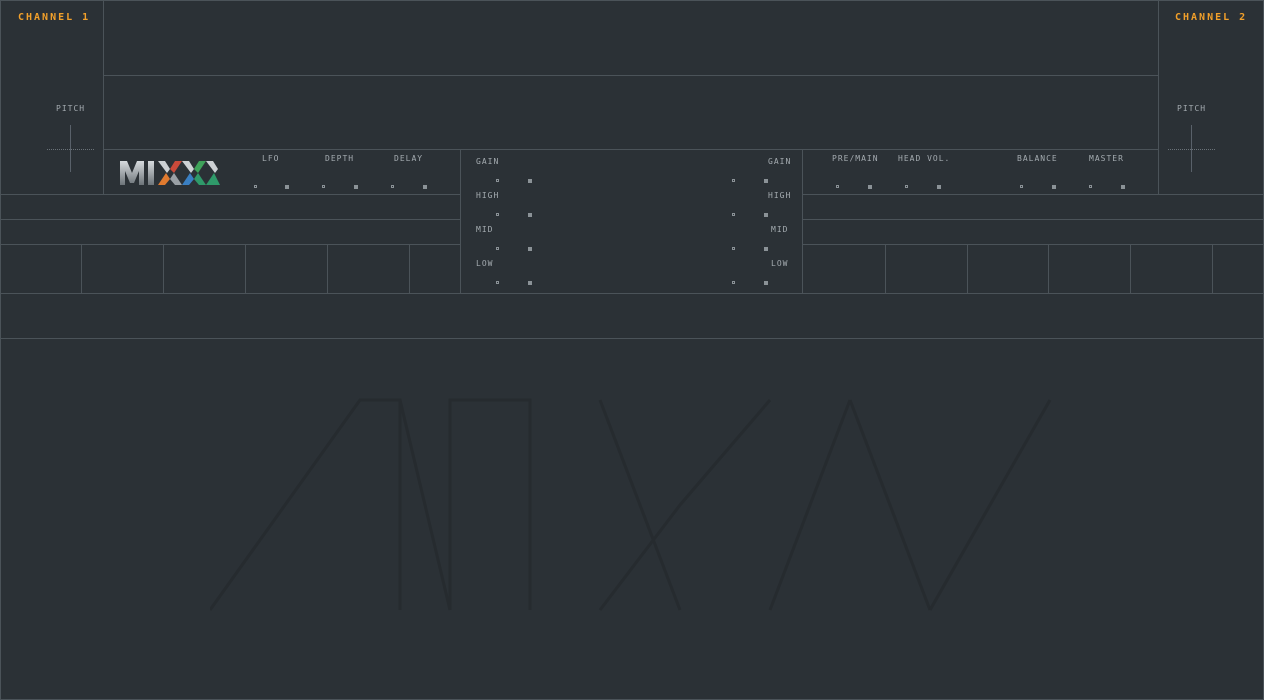 This screenshot has width=1264, height=700. I want to click on deck1-channel-label: CHANNEL 1, so click(54, 17).